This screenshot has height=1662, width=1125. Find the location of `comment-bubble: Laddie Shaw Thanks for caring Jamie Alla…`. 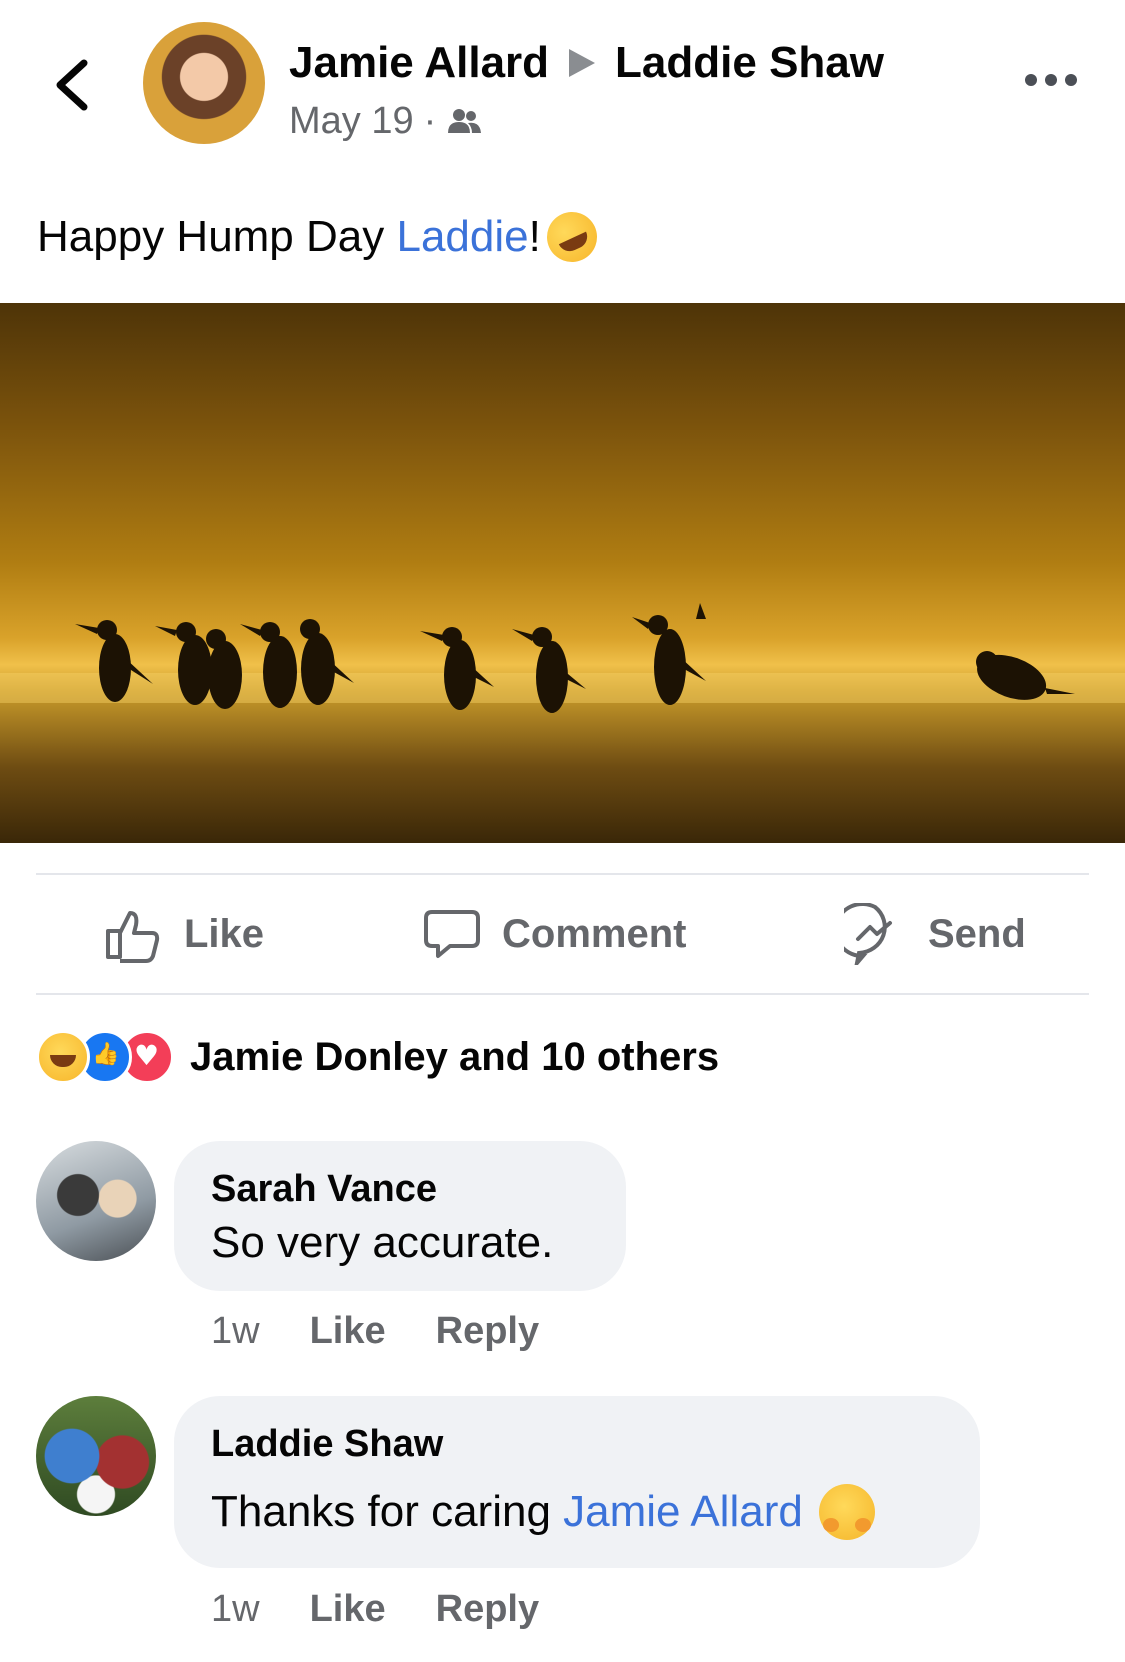

comment-bubble: Laddie Shaw Thanks for caring Jamie Alla… is located at coordinates (577, 1482).